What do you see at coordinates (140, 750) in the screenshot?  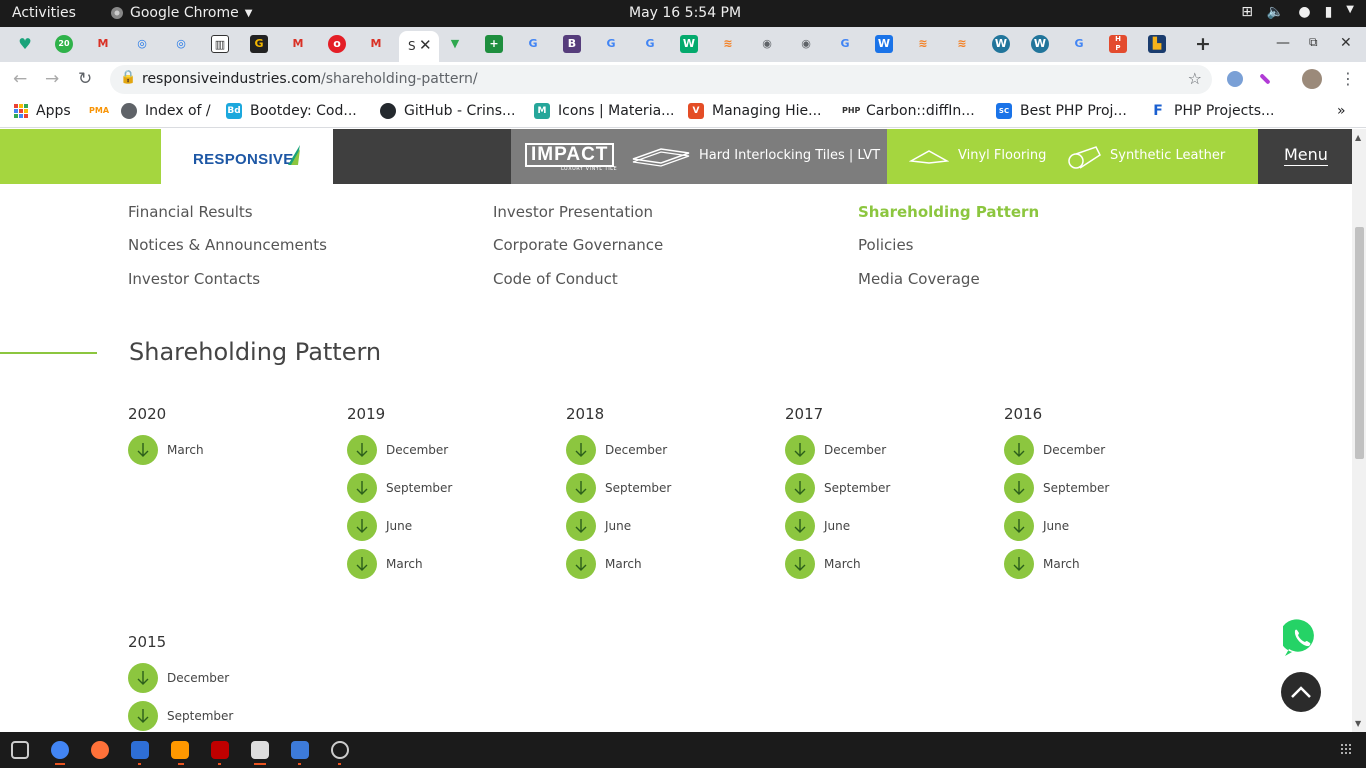 I see `thunderbird-icon` at bounding box center [140, 750].